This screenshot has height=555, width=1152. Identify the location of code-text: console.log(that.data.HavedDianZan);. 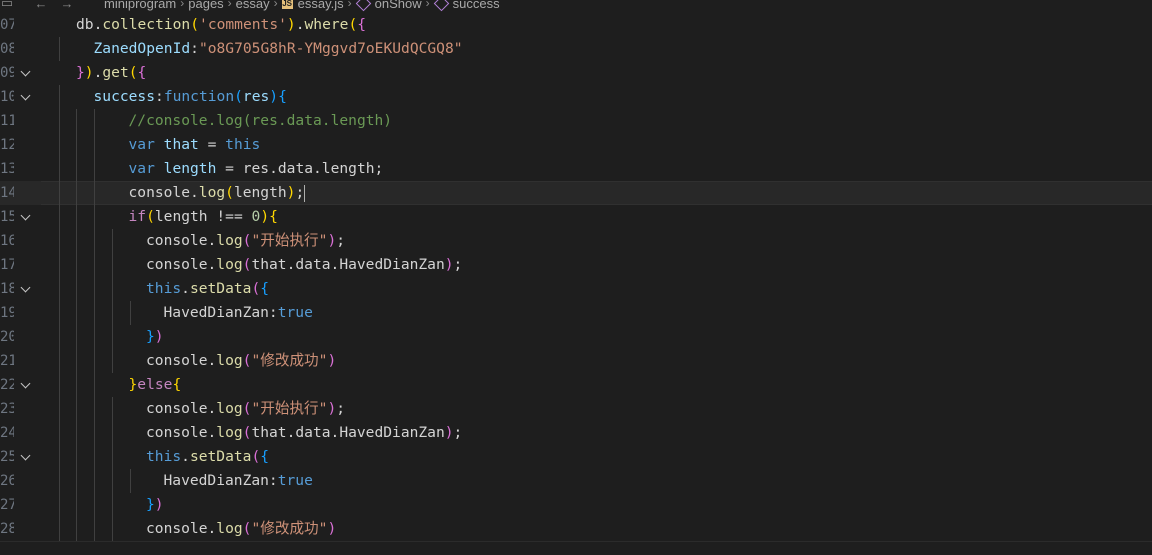
(304, 433).